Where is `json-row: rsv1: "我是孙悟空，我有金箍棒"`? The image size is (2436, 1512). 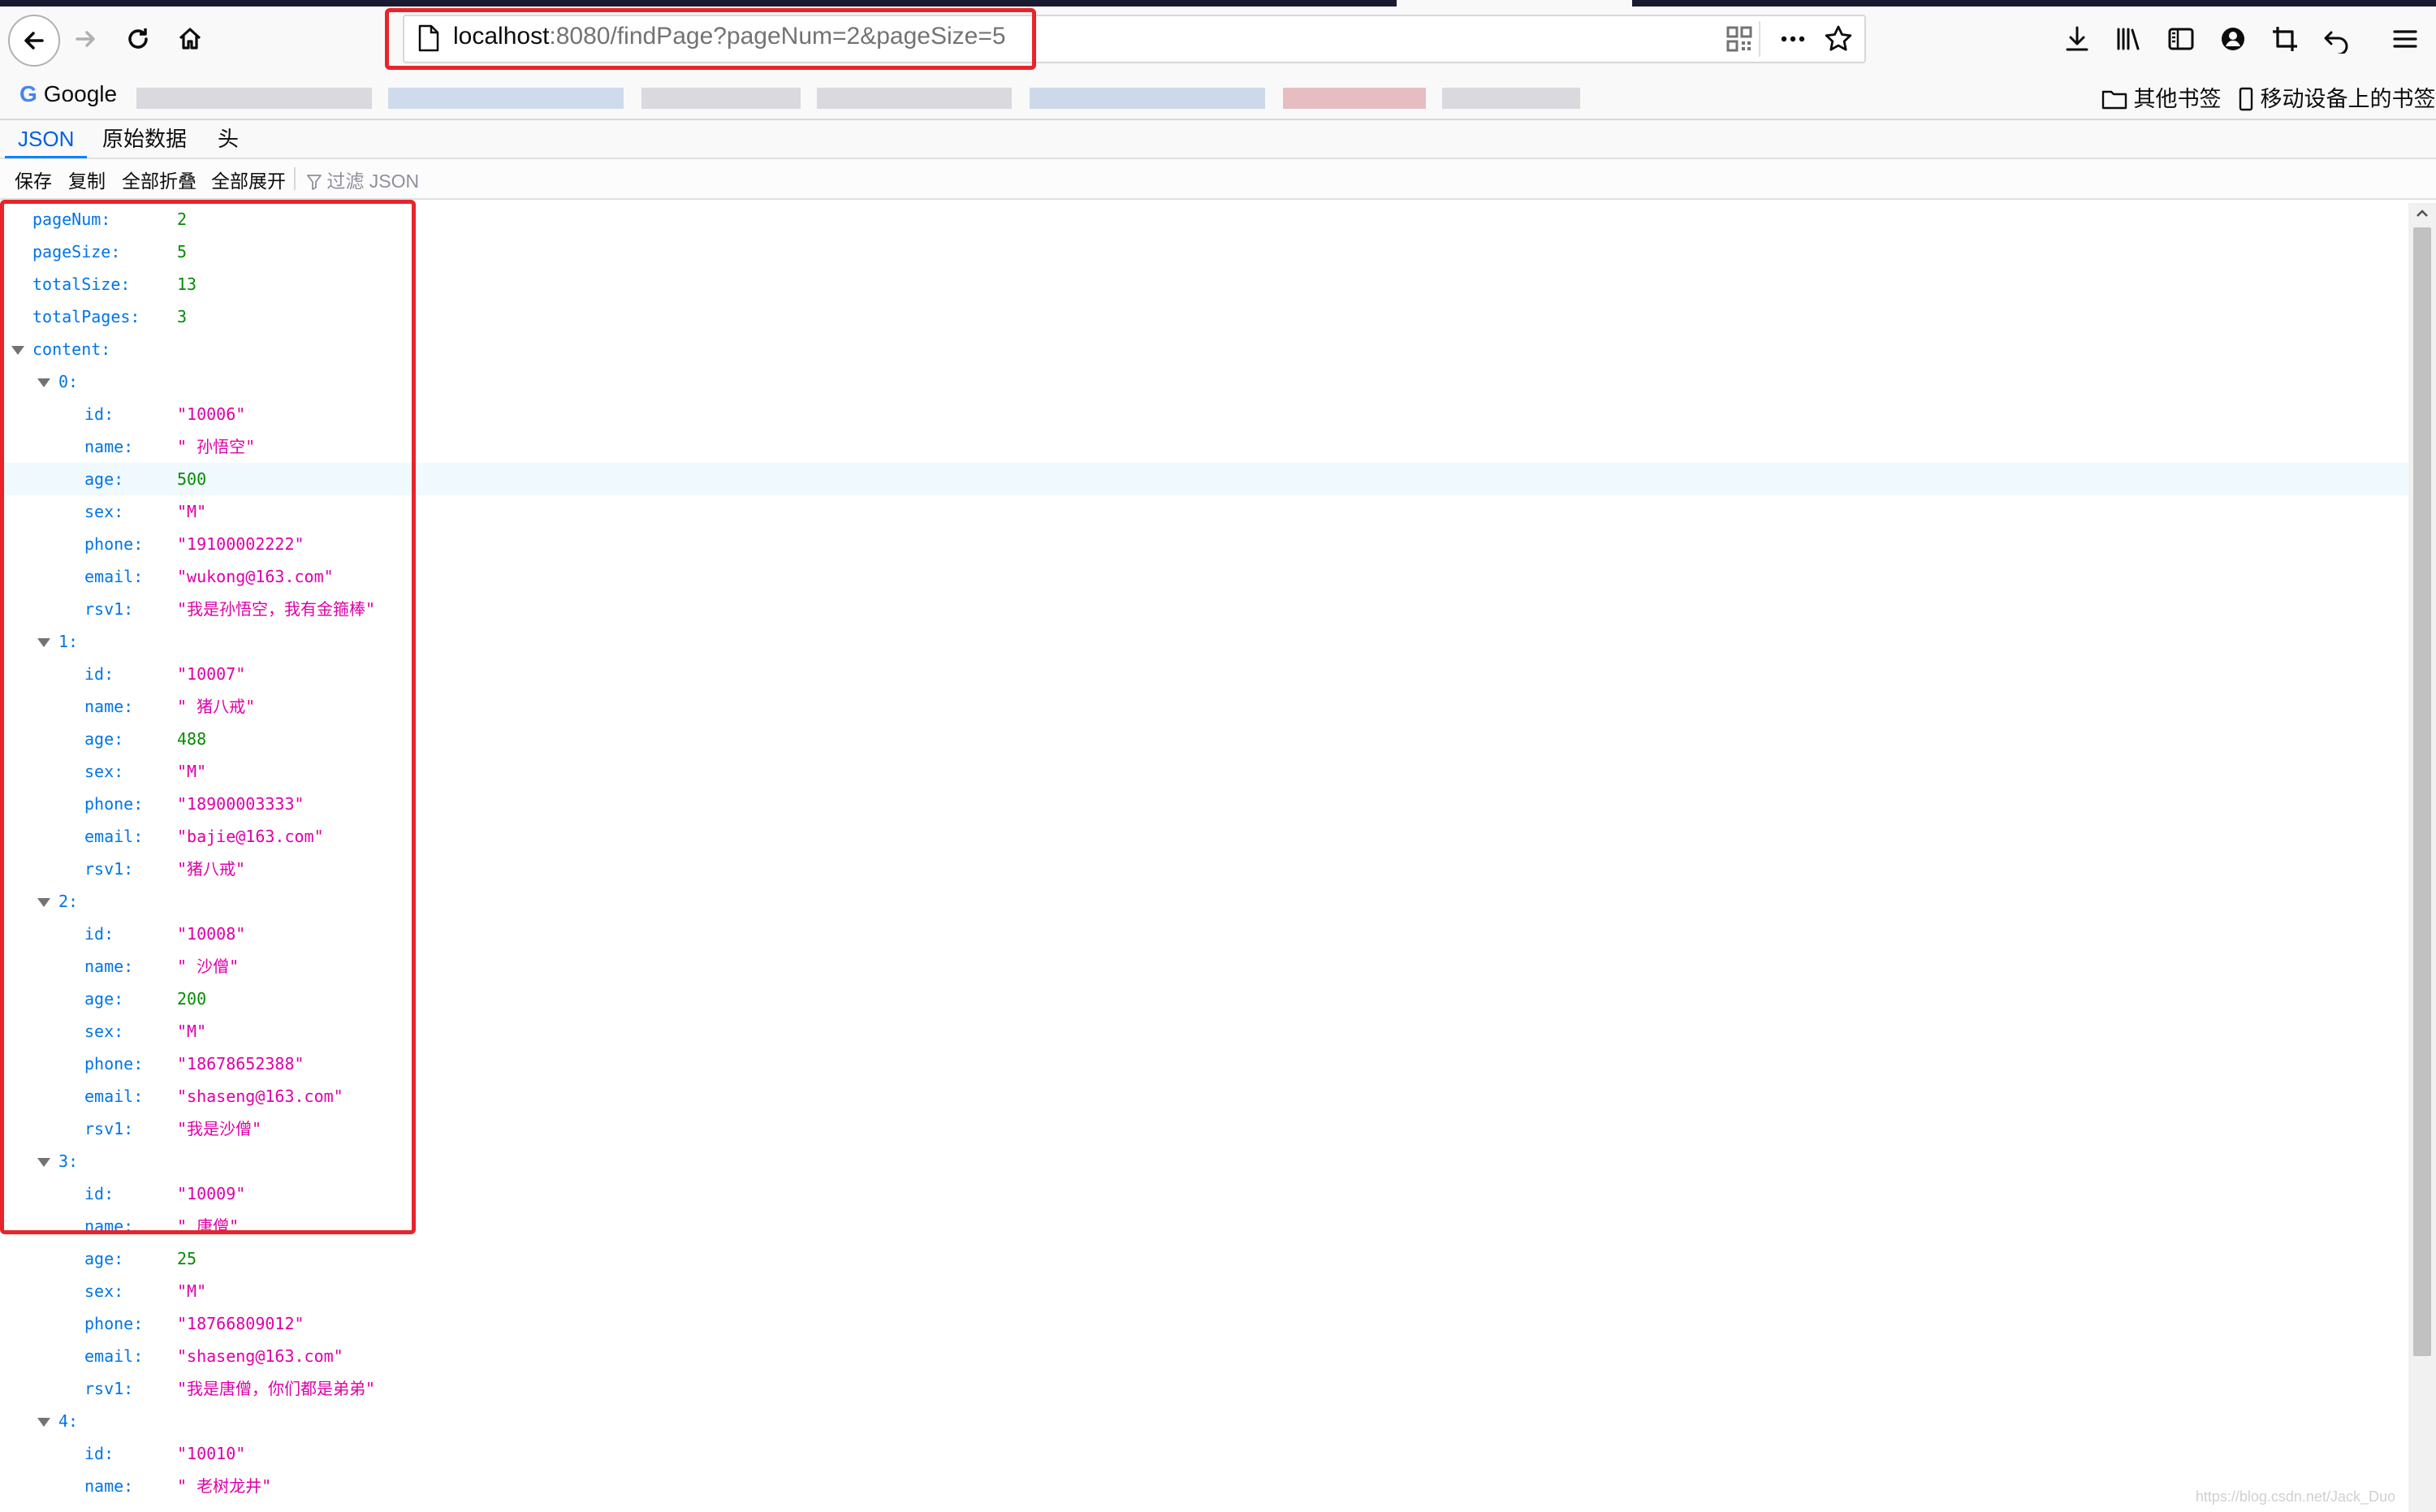
json-row: rsv1: "我是孙悟空，我有金箍棒" is located at coordinates (1204, 609).